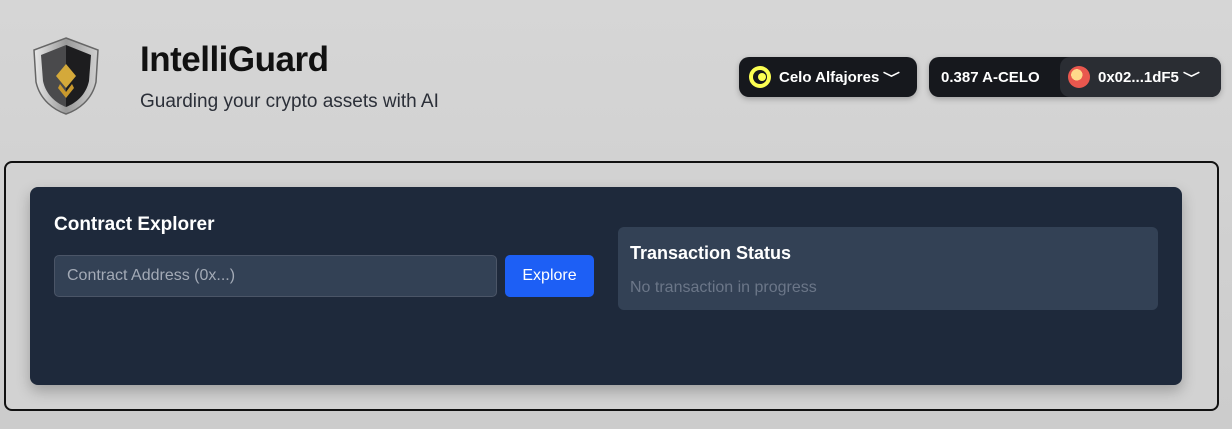  Describe the element at coordinates (275, 276) in the screenshot. I see `contract-address-input` at that location.